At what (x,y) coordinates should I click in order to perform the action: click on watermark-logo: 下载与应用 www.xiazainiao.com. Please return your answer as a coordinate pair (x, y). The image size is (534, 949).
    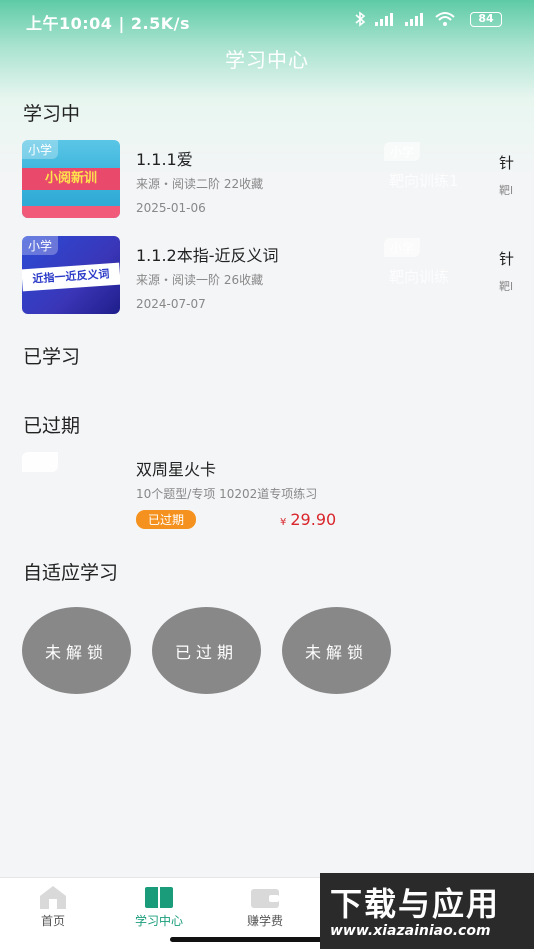
    Looking at the image, I should click on (427, 911).